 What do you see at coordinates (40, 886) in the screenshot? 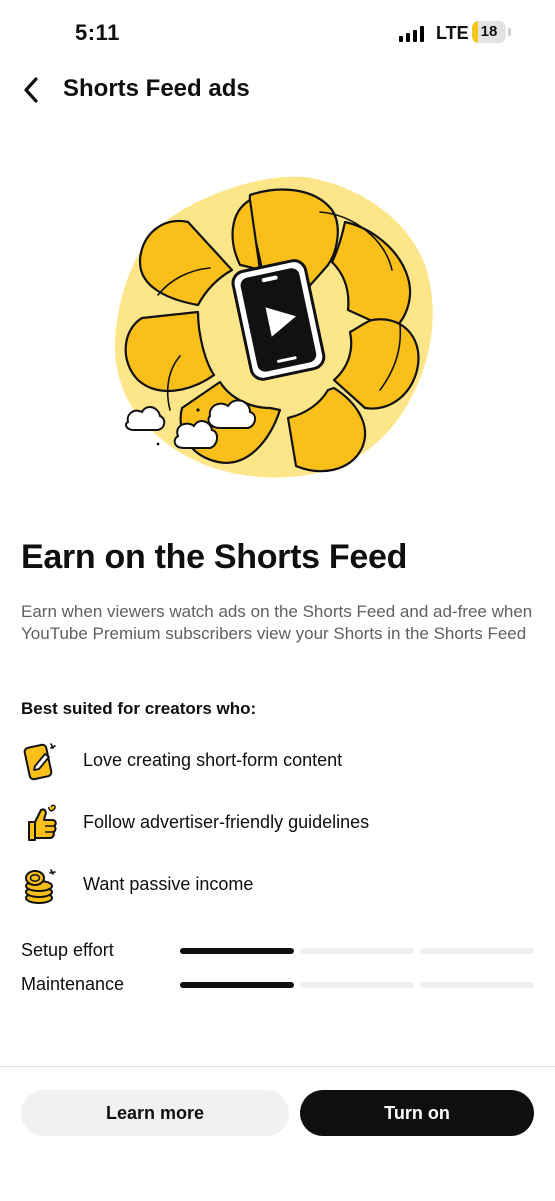
I see `coins-icon` at bounding box center [40, 886].